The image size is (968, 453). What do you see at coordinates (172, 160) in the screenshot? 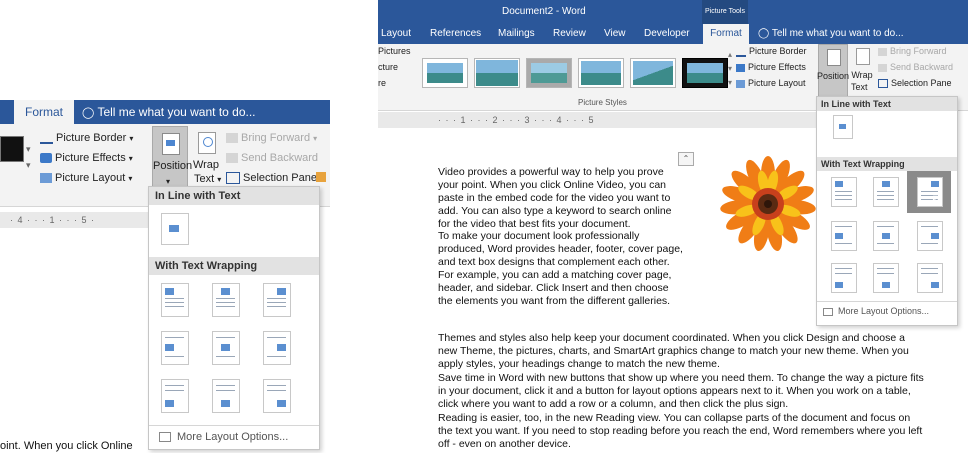
I see `position-button: Position ▾` at bounding box center [172, 160].